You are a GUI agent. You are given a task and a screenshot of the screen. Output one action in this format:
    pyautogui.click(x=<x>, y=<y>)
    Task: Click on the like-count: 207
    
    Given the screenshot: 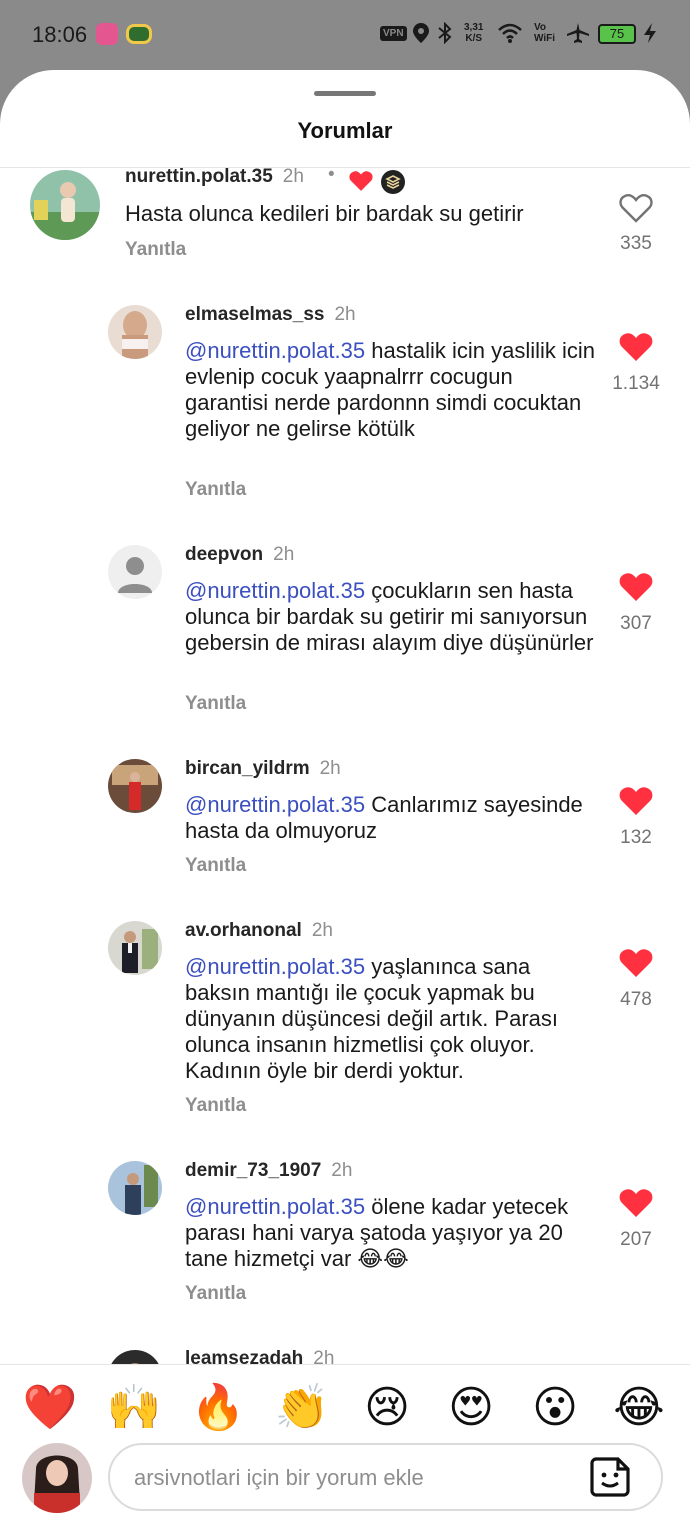 What is the action you would take?
    pyautogui.click(x=636, y=1239)
    